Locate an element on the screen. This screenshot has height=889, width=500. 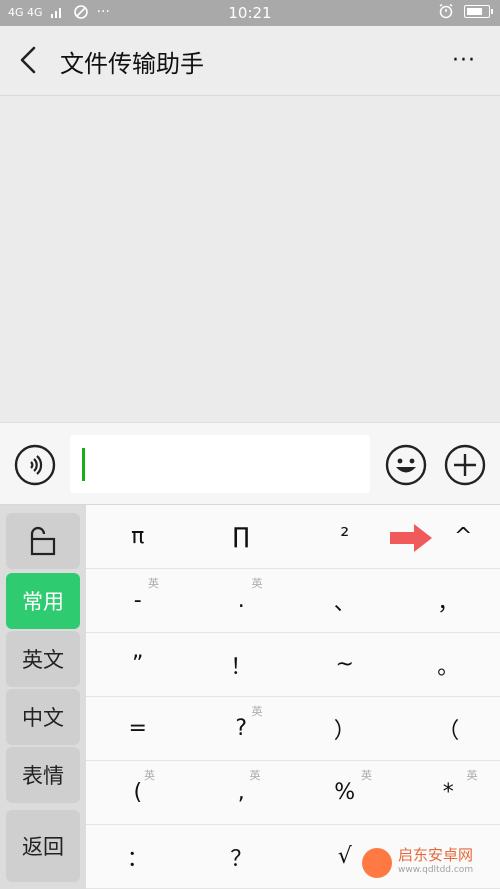
key-pi: π is located at coordinates (138, 537).